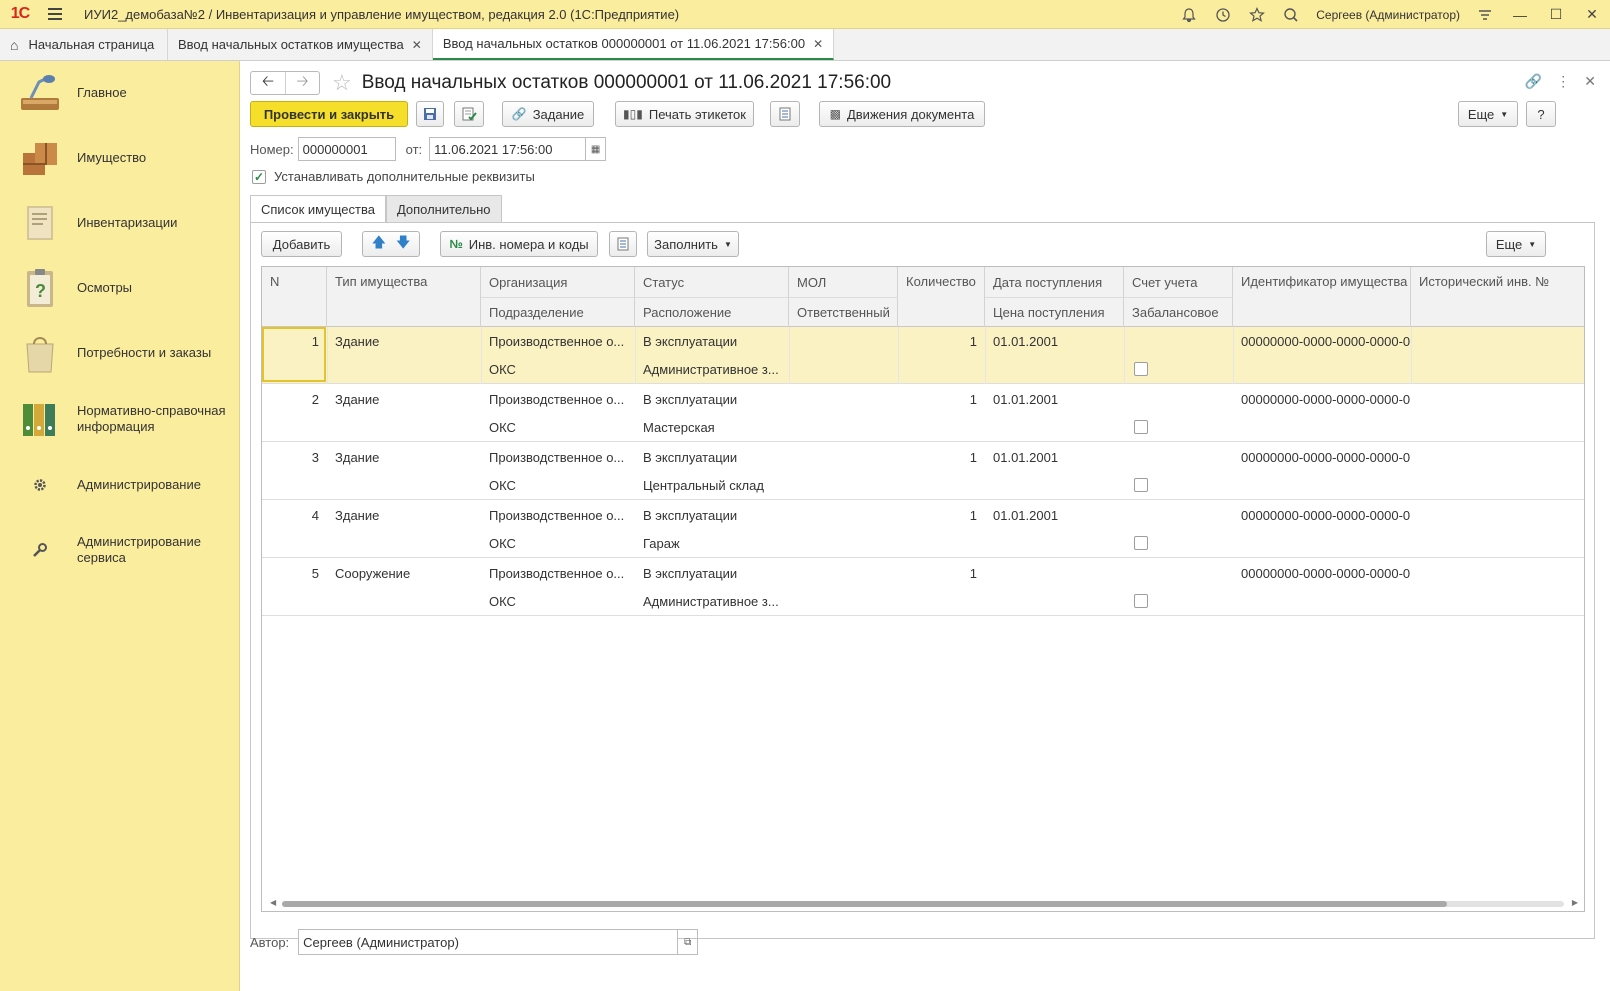  Describe the element at coordinates (273, 902) in the screenshot. I see `scroll-left-icon: ◀` at that location.